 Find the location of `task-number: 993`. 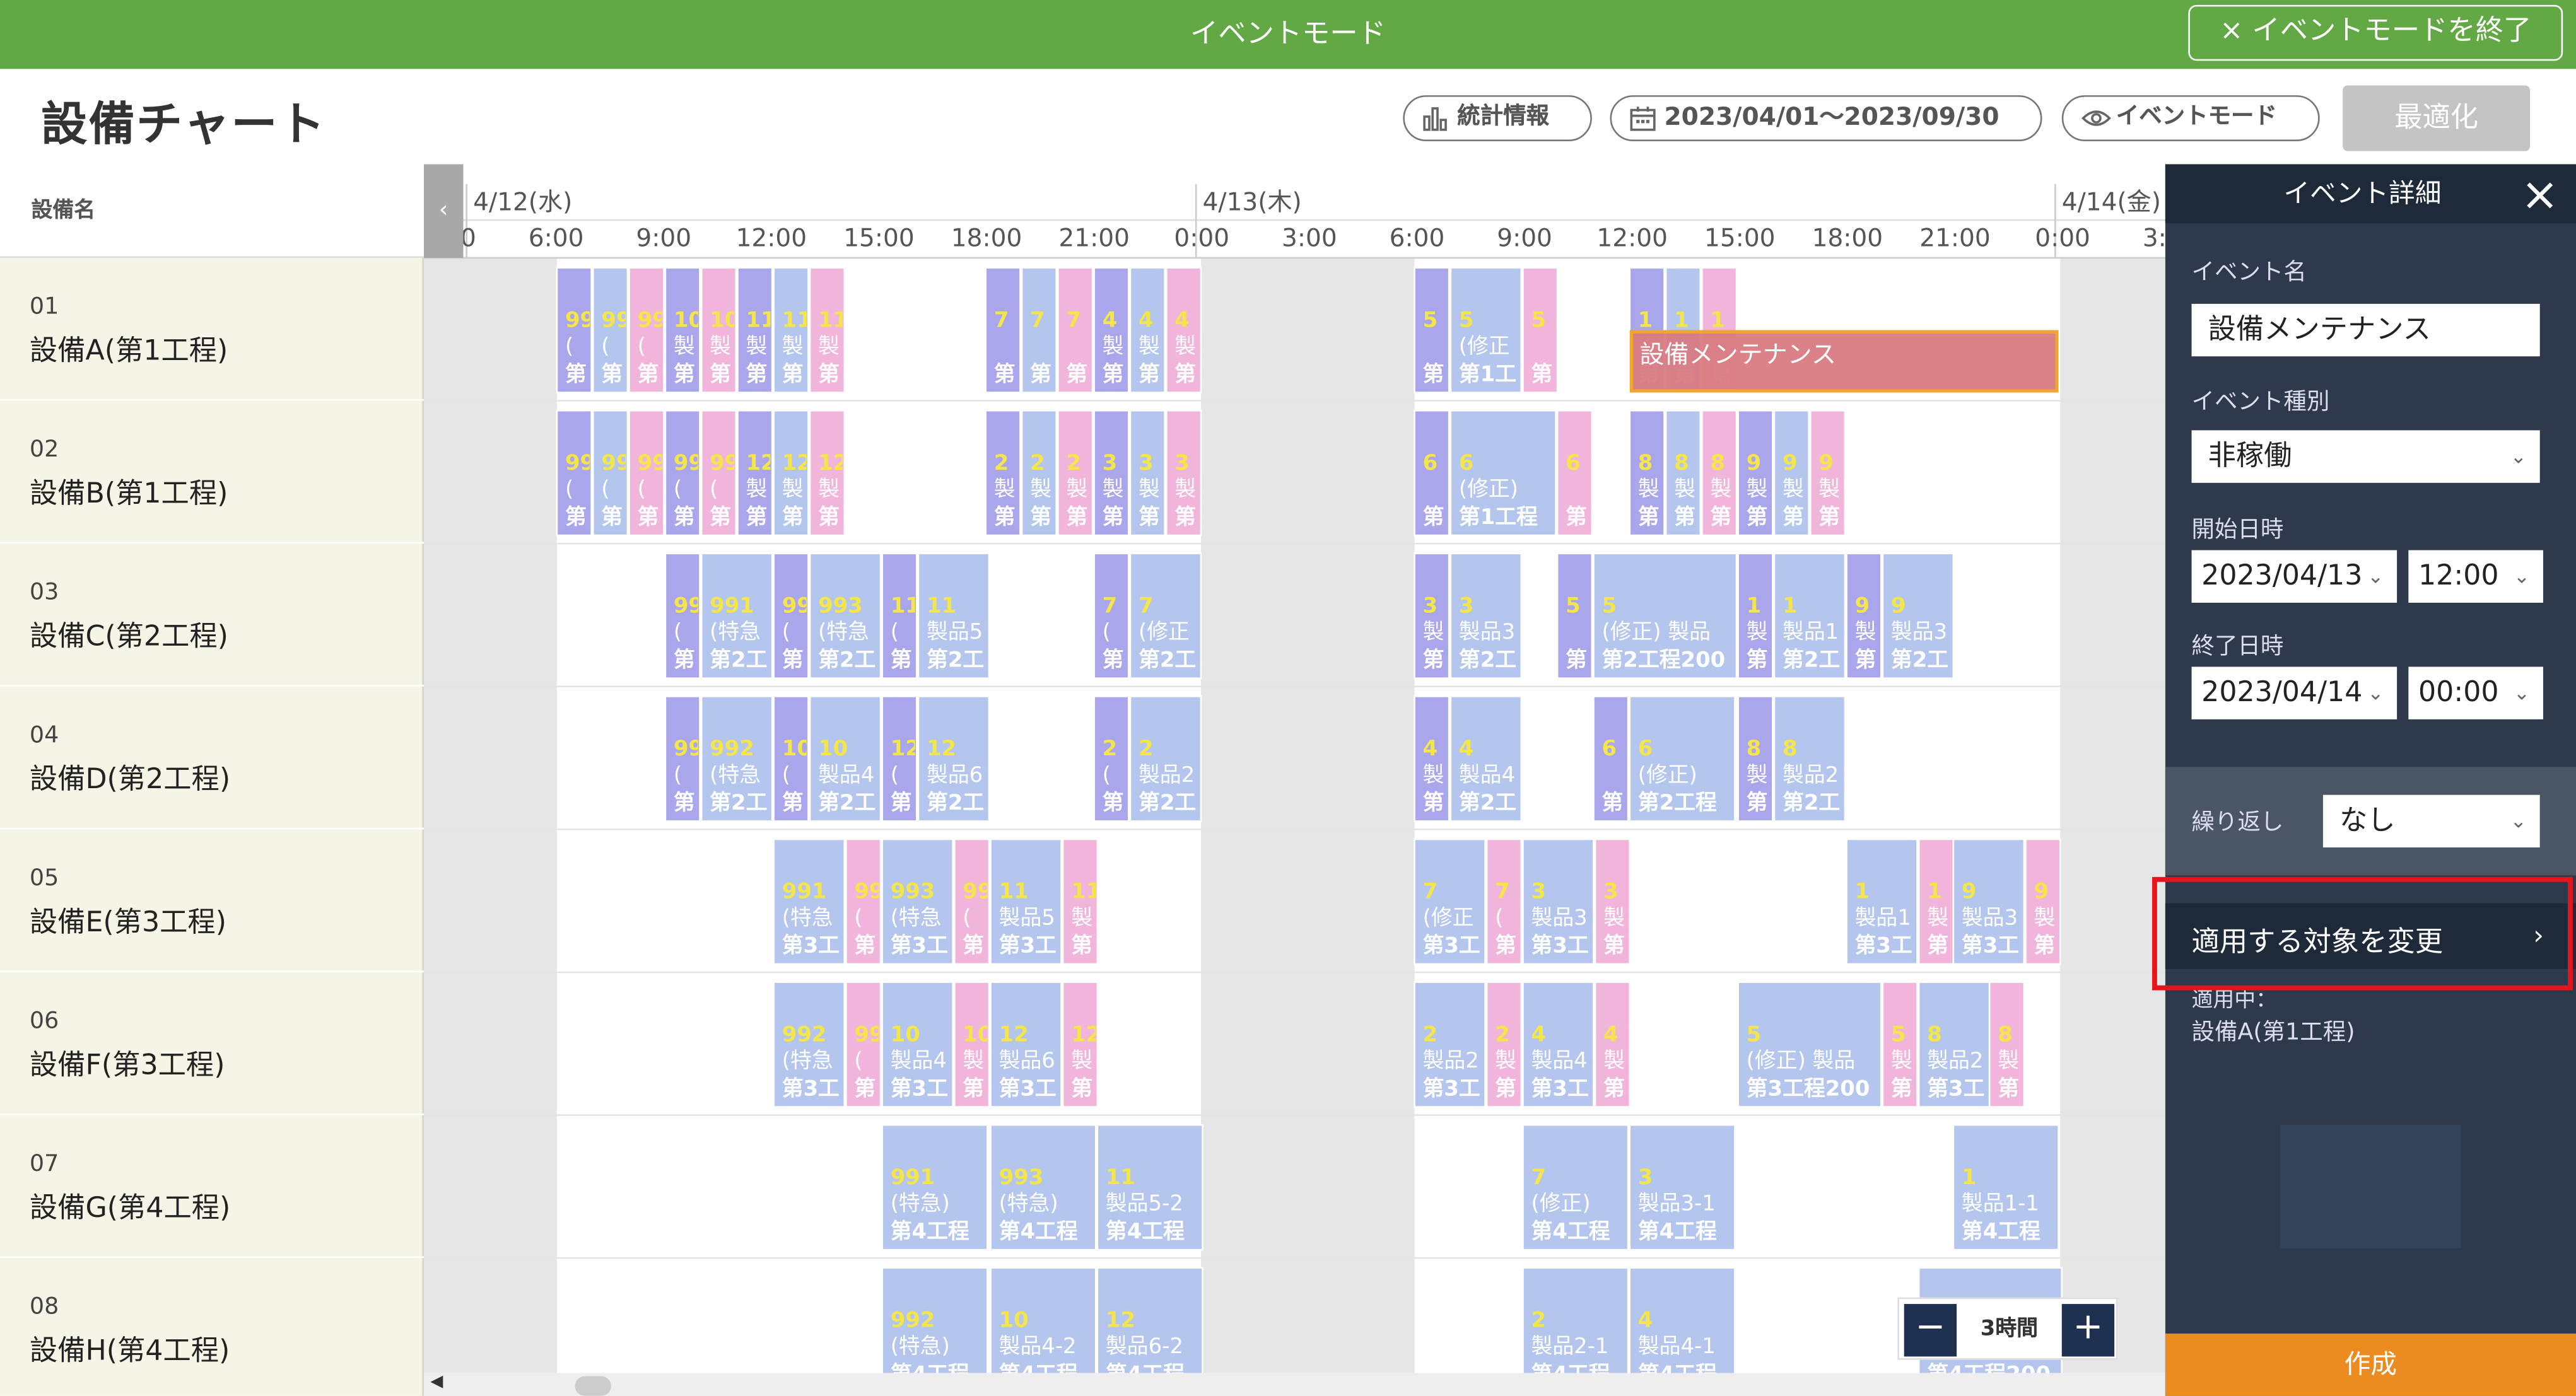

task-number: 993 is located at coordinates (913, 891).